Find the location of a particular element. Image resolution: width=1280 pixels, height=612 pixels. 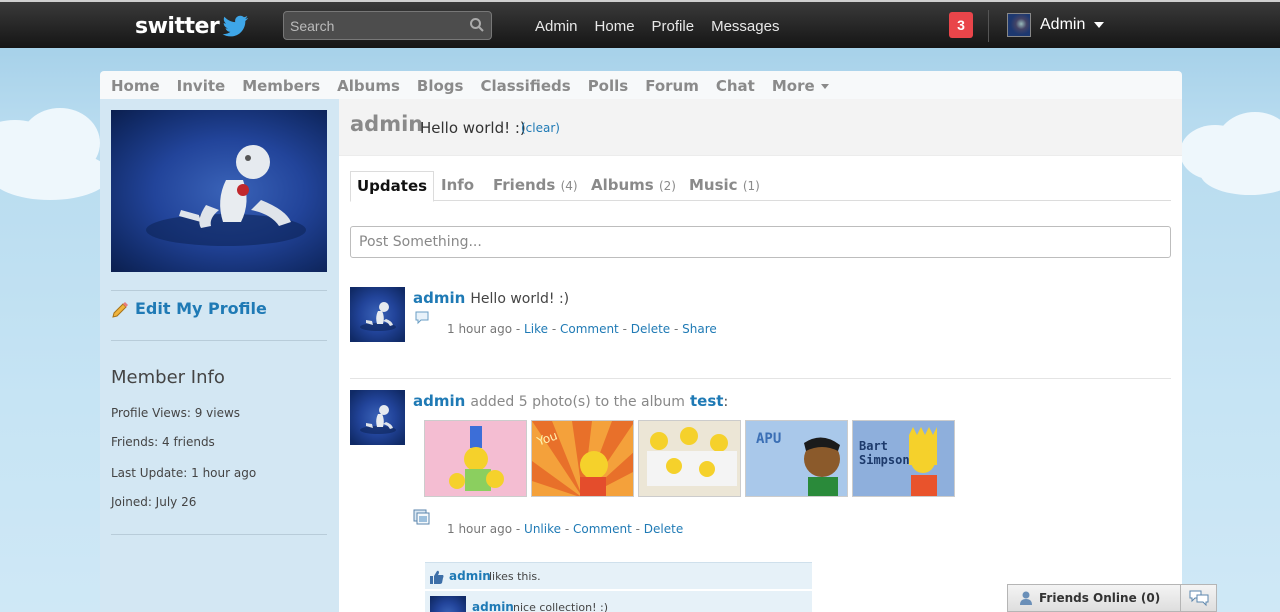

edit-profile-link: Edit My Profile is located at coordinates (189, 308).